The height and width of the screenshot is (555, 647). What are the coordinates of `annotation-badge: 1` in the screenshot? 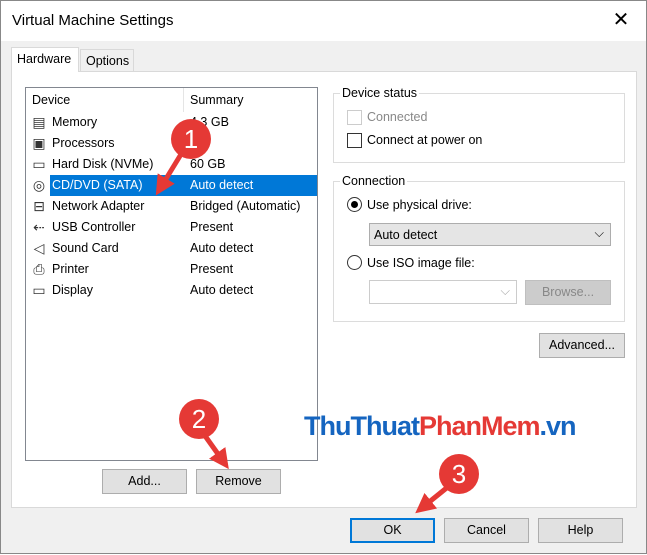 It's located at (191, 139).